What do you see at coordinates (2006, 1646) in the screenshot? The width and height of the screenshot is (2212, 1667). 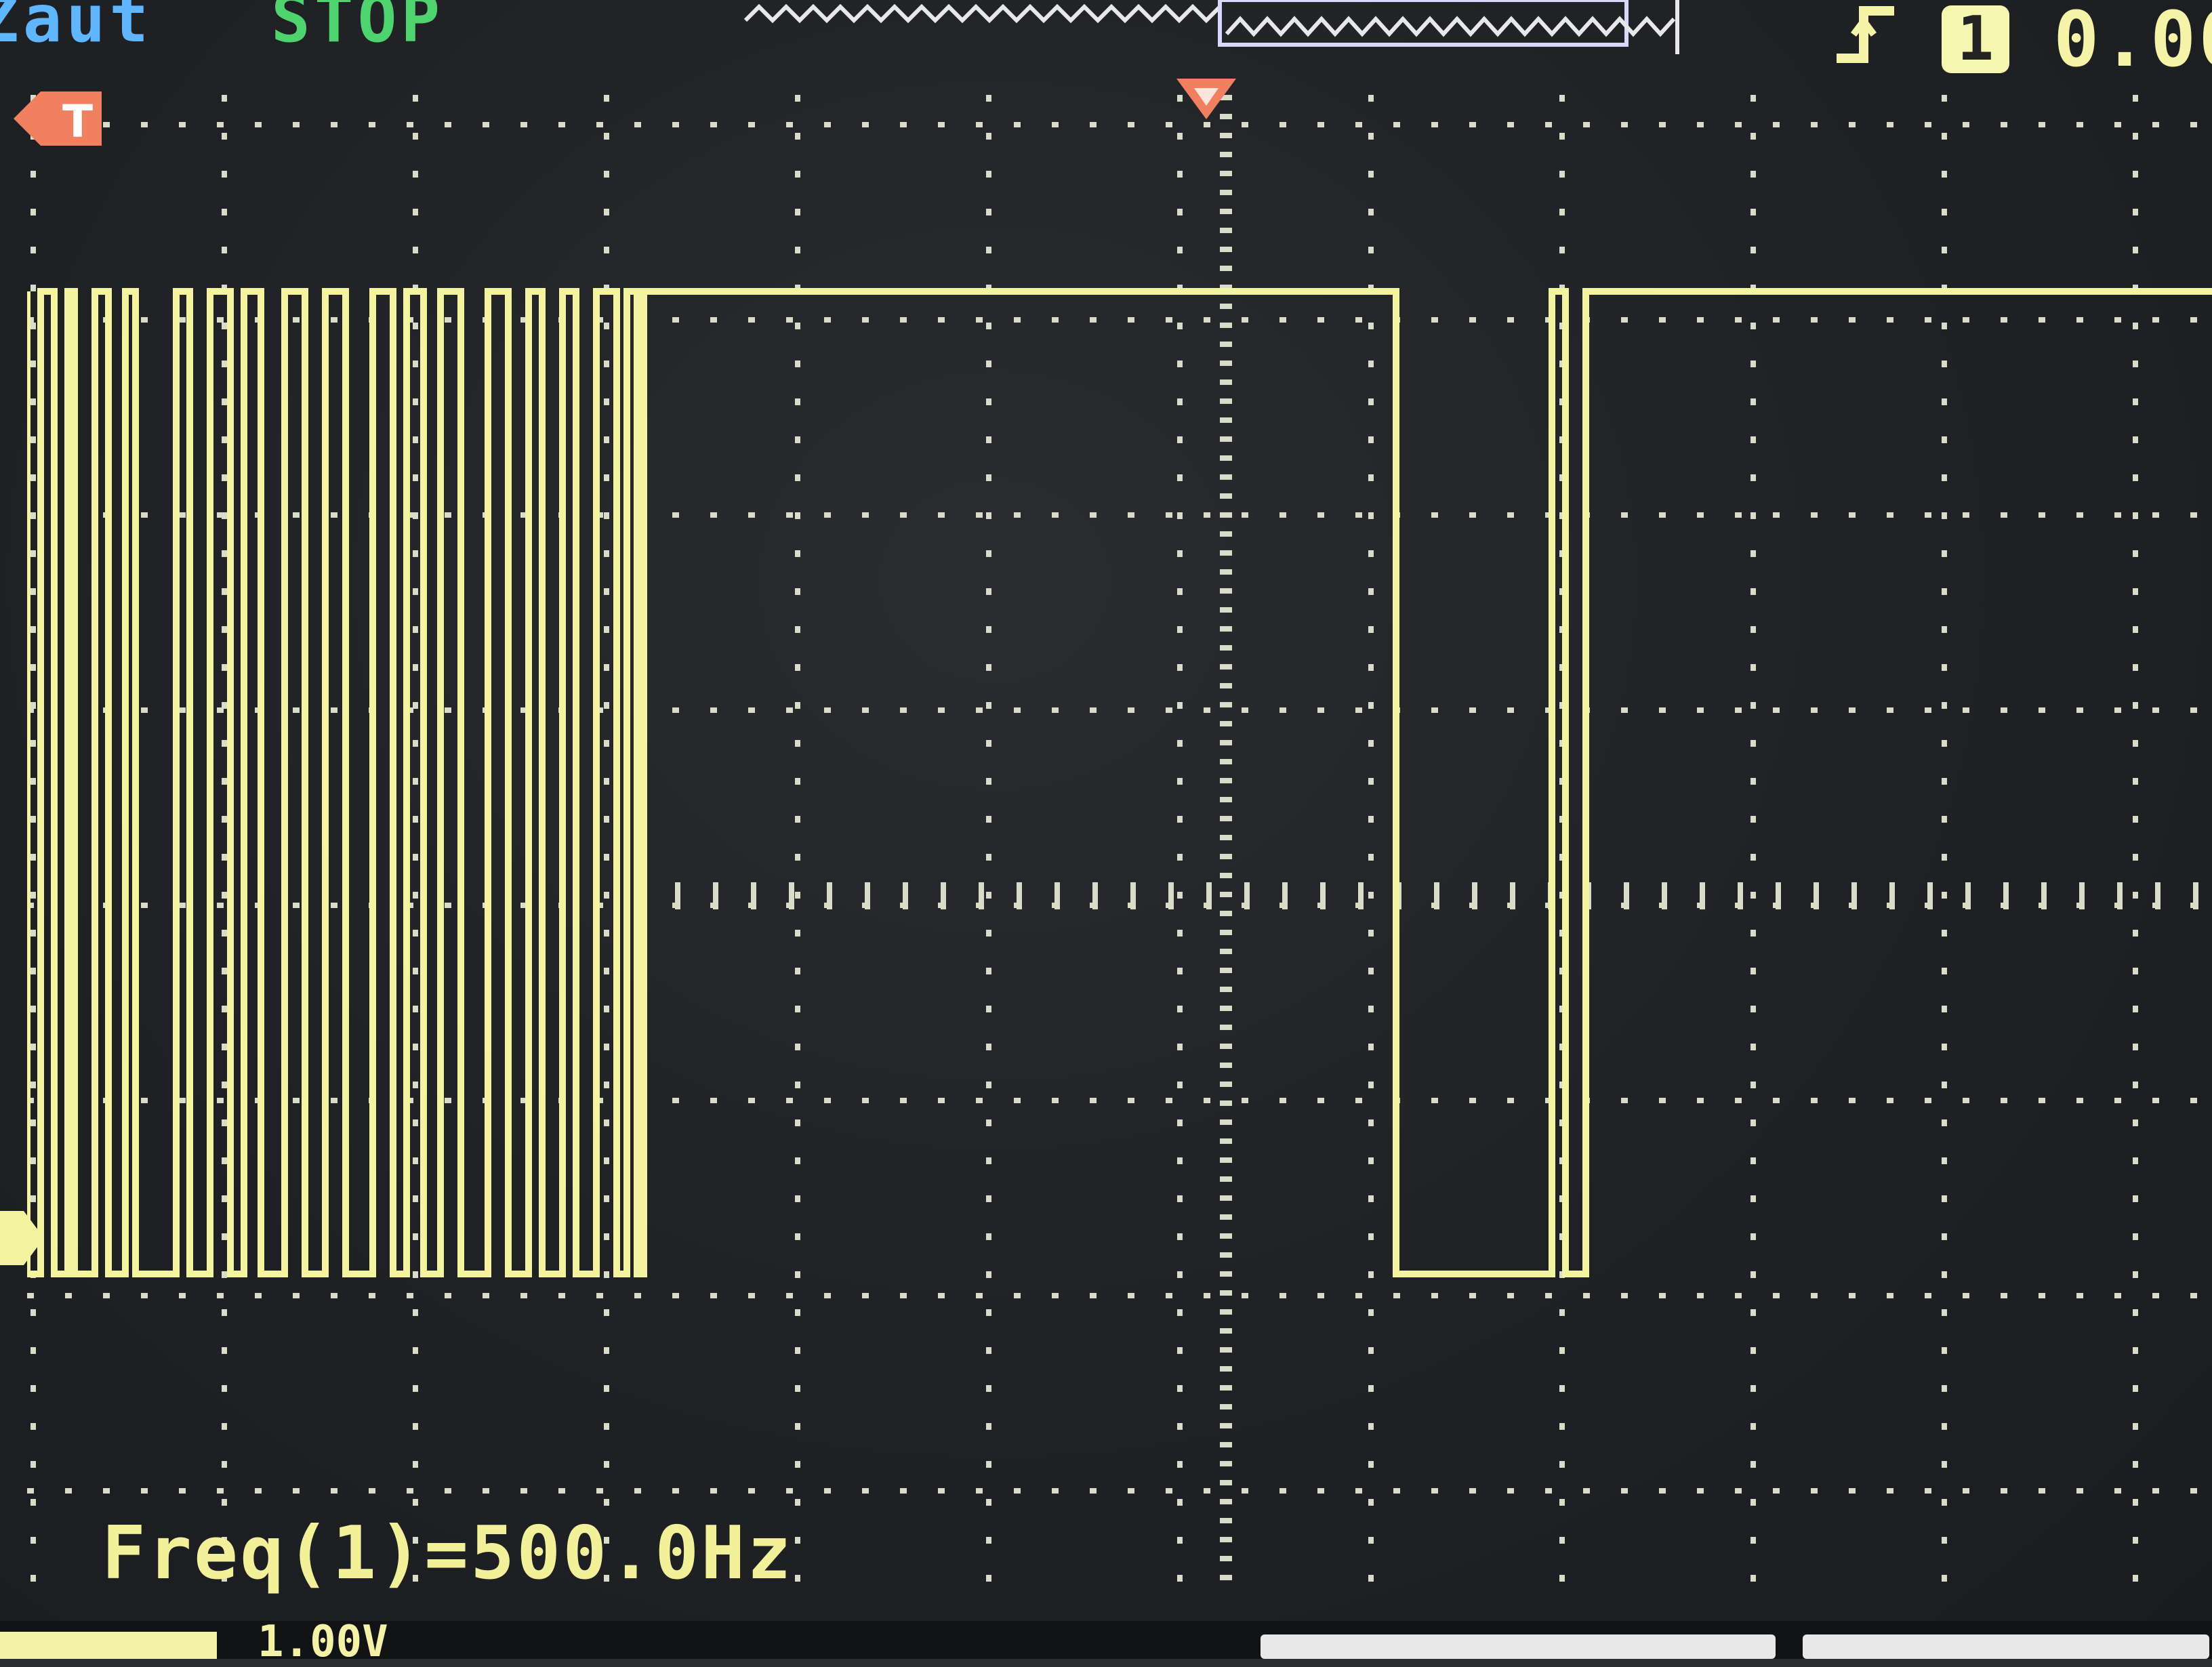 I see `trigger-box` at bounding box center [2006, 1646].